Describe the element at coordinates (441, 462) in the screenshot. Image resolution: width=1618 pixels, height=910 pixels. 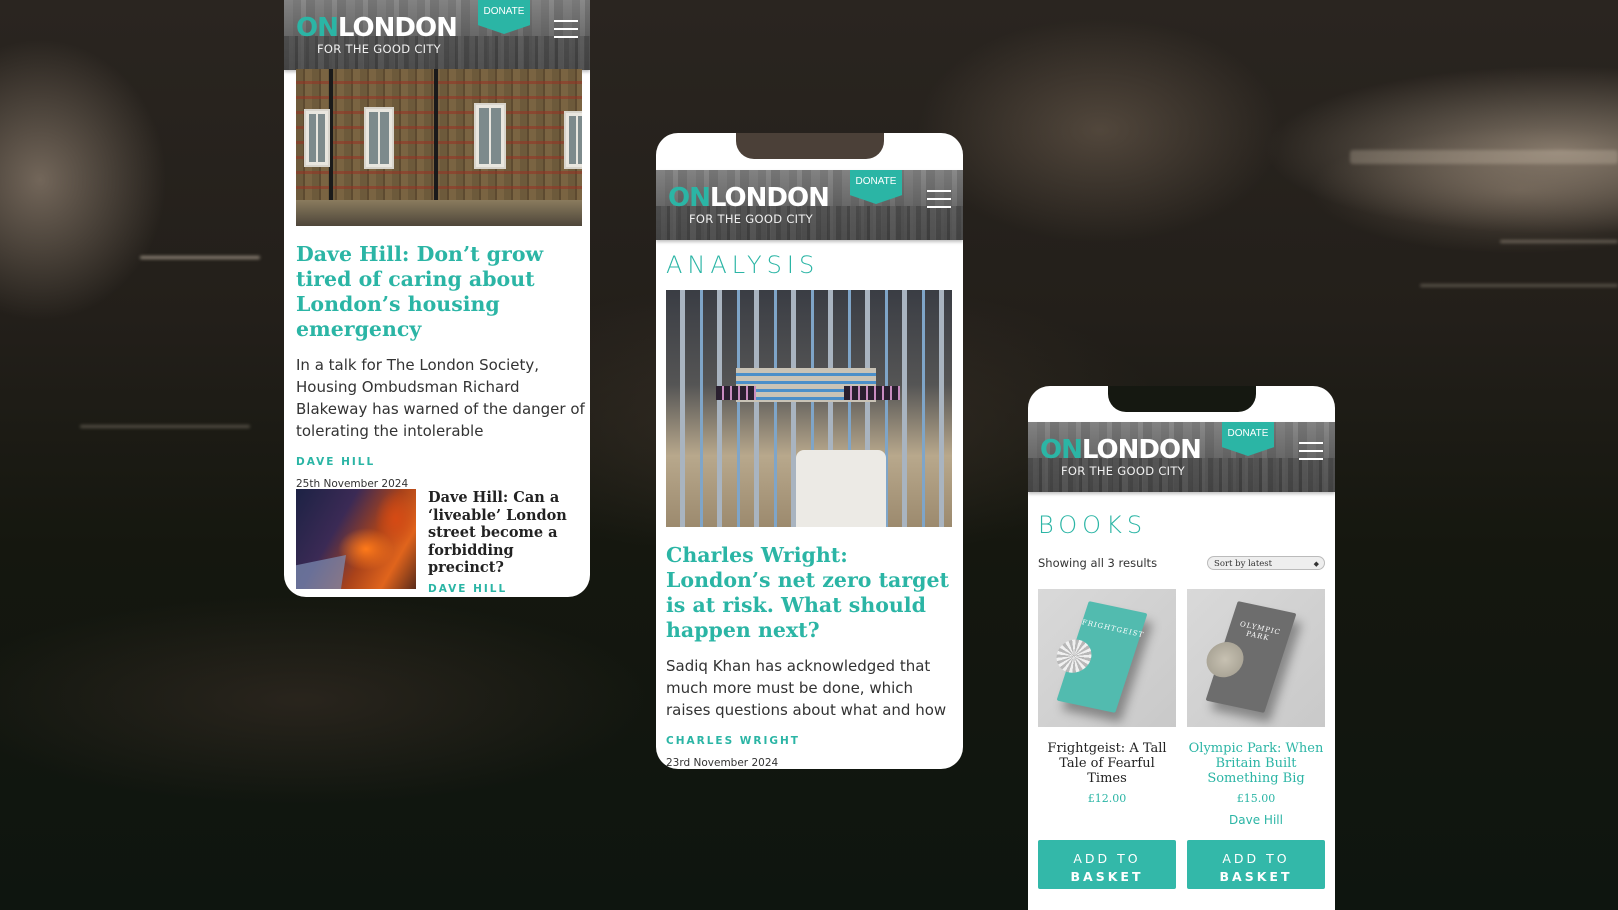
I see `article-byline: DAVE HILL` at that location.